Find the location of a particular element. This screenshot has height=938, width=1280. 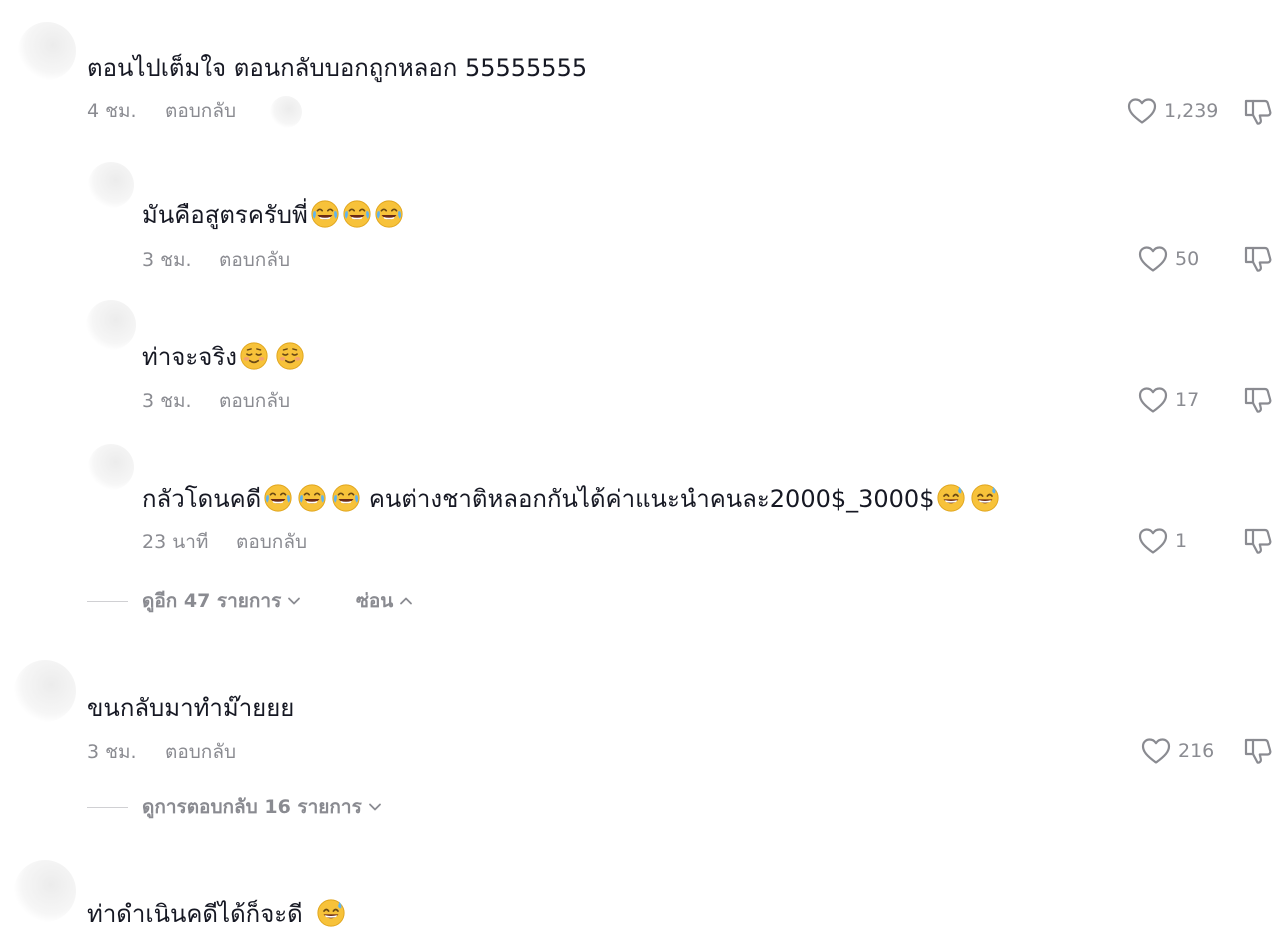

view-more-replies-button: ดูอีก 47 รายการ is located at coordinates (221, 601).